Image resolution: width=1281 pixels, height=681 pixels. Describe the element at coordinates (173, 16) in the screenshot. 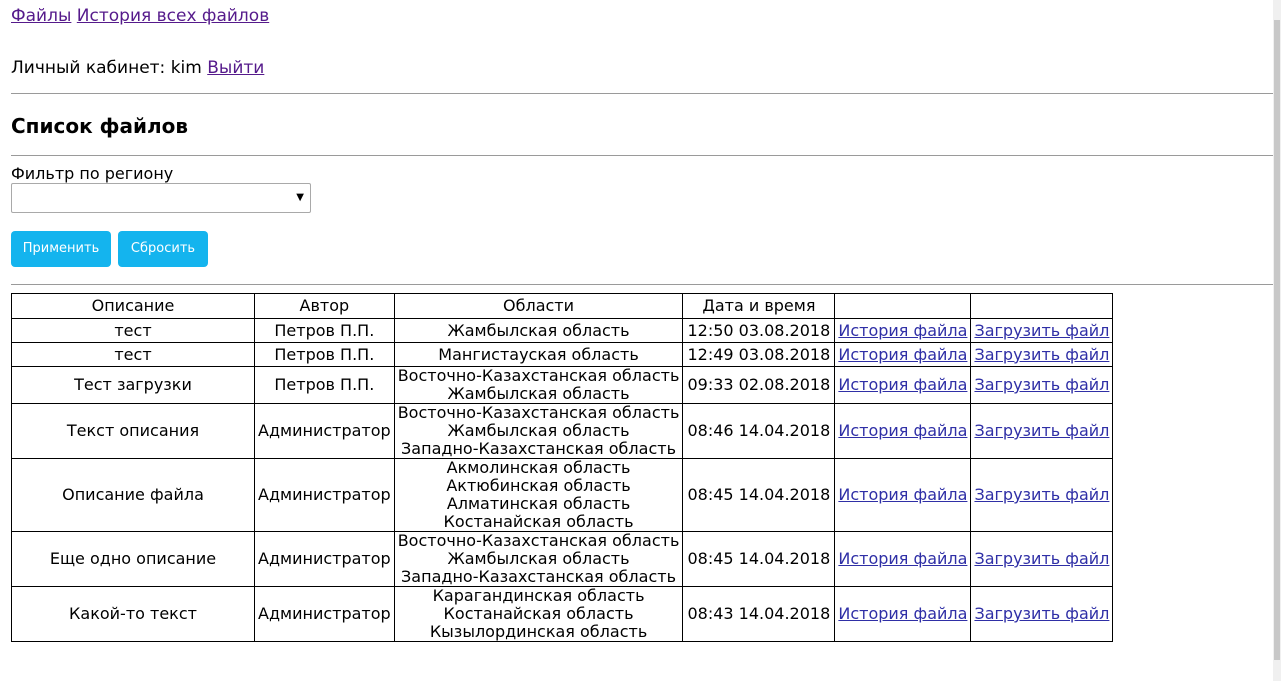

I see `nav-history-link: История всех файлов` at that location.